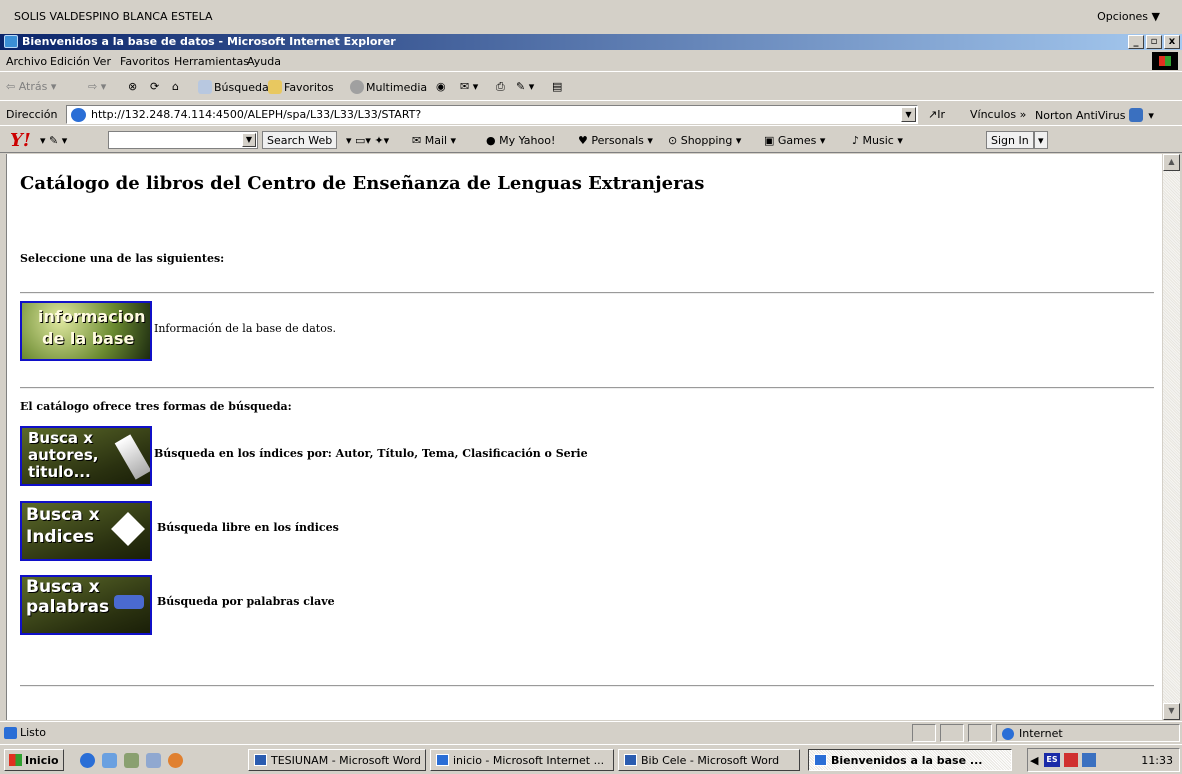  I want to click on mail-icon: ✉ ▾, so click(469, 86).